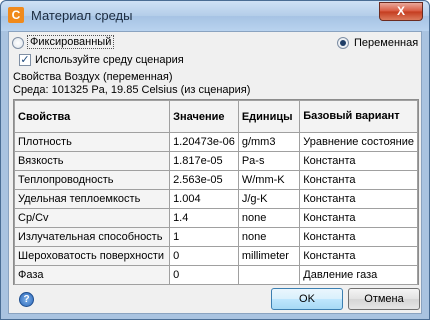 This screenshot has width=430, height=320. What do you see at coordinates (204, 161) in the screenshot?
I see `cell-value: 1.817e-05` at bounding box center [204, 161].